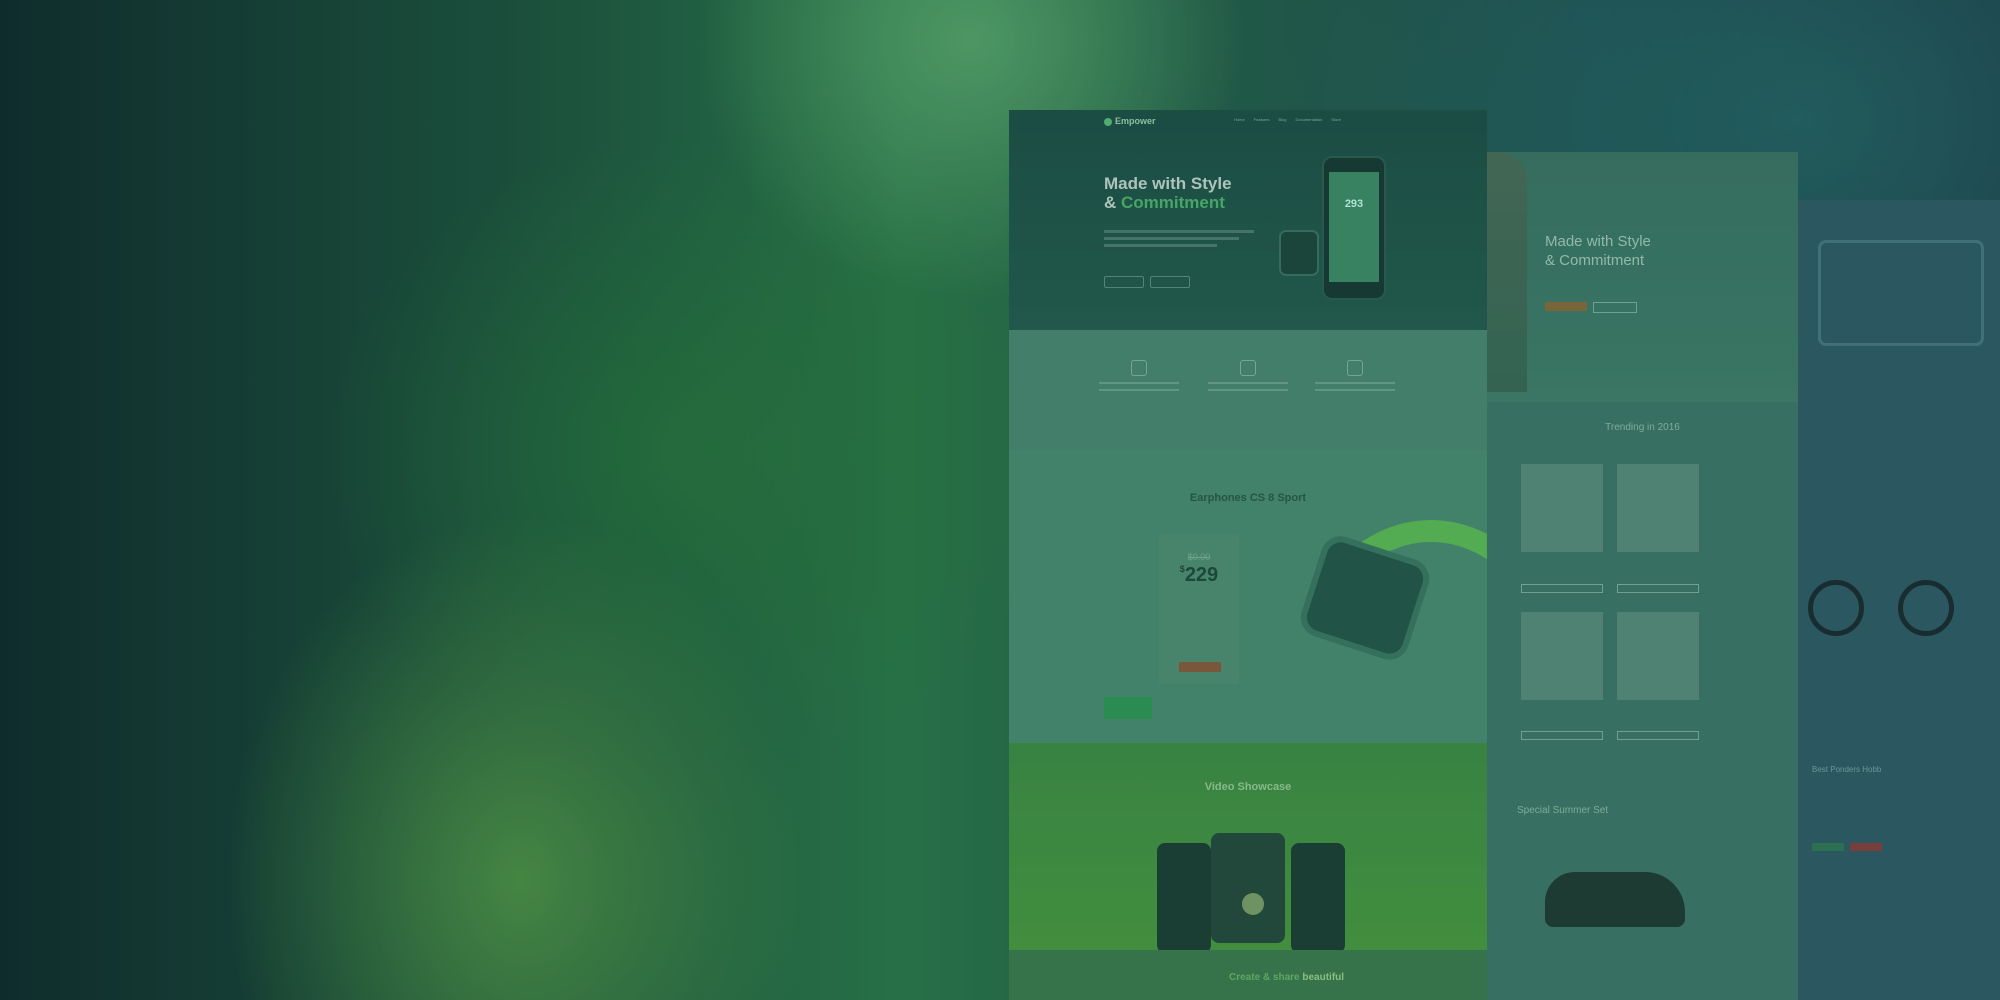  What do you see at coordinates (1299, 253) in the screenshot?
I see `smartwatch-image` at bounding box center [1299, 253].